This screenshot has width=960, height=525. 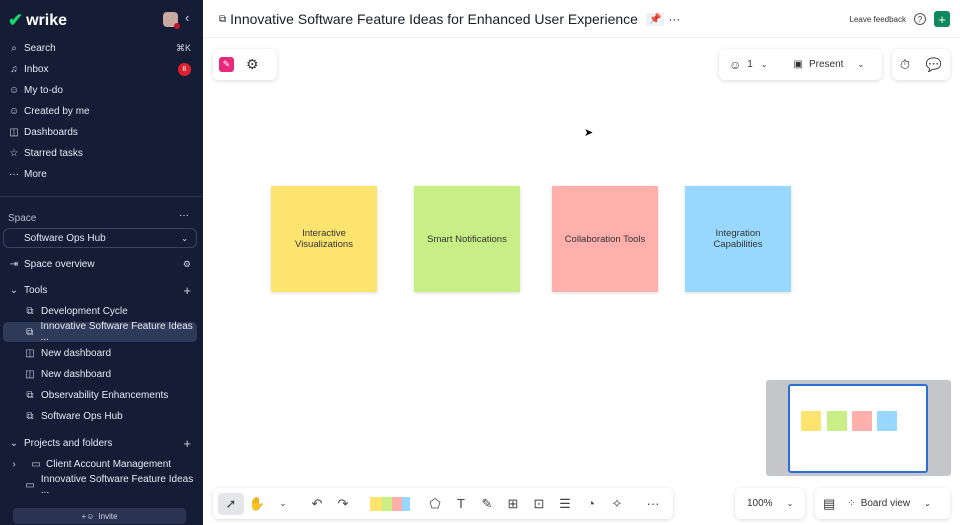 What do you see at coordinates (14, 464) in the screenshot?
I see `chevron-right-icon: ›` at bounding box center [14, 464].